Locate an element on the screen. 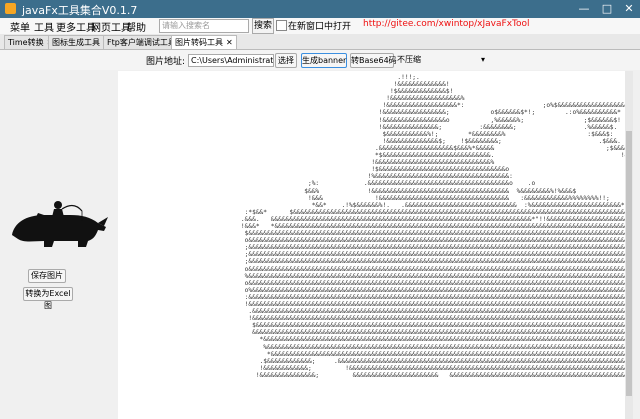 The width and height of the screenshot is (640, 419). app-icon is located at coordinates (10, 8).